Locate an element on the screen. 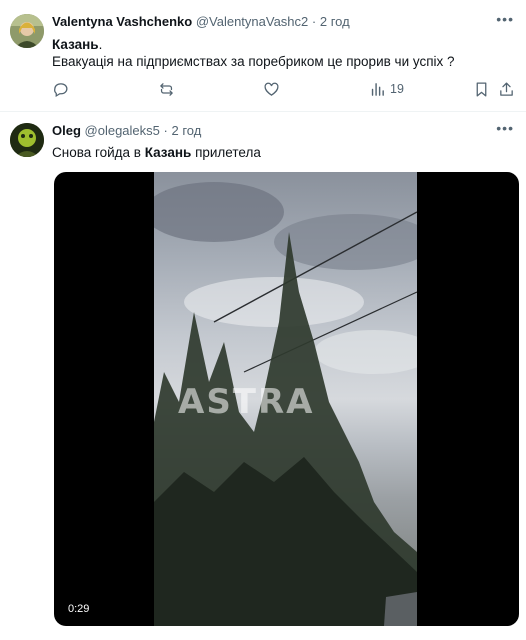  views-icon is located at coordinates (377, 89).